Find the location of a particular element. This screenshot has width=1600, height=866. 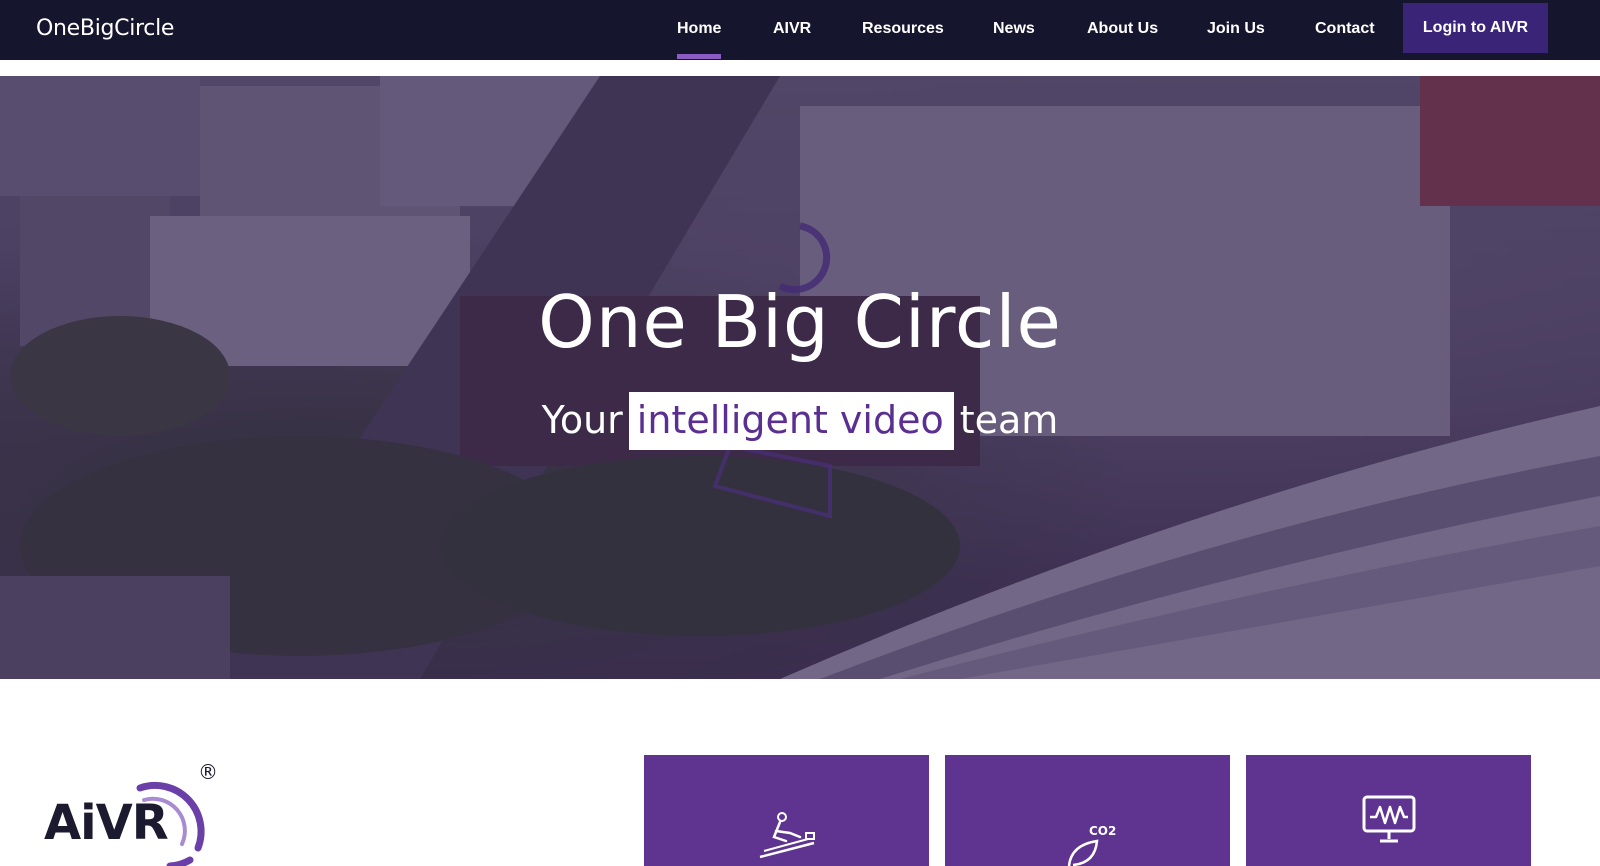

monitor-waveform-icon is located at coordinates (1389, 819).